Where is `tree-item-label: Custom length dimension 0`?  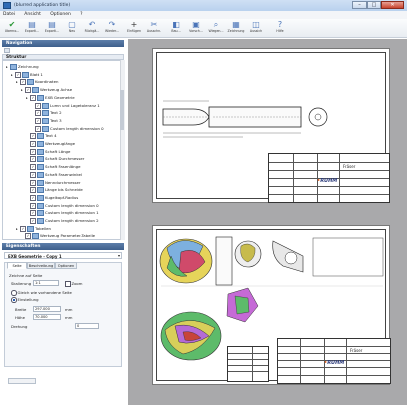 tree-item-label: Custom length dimension 0 is located at coordinates (77, 128).